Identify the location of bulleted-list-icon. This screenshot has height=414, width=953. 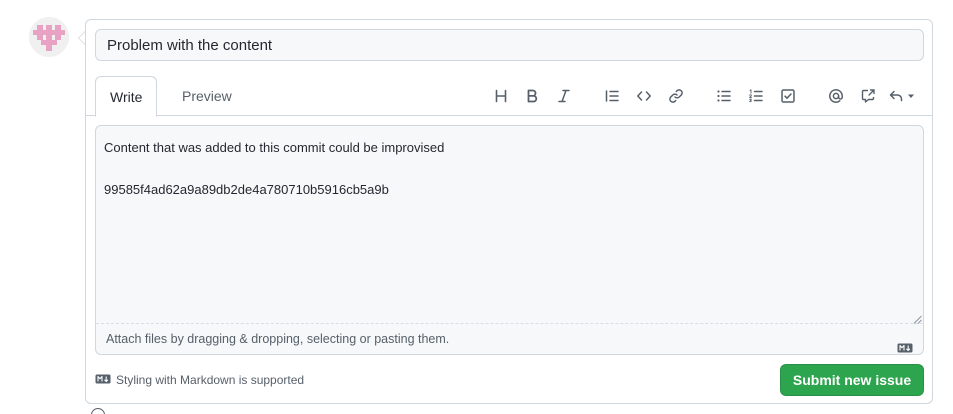
(724, 96).